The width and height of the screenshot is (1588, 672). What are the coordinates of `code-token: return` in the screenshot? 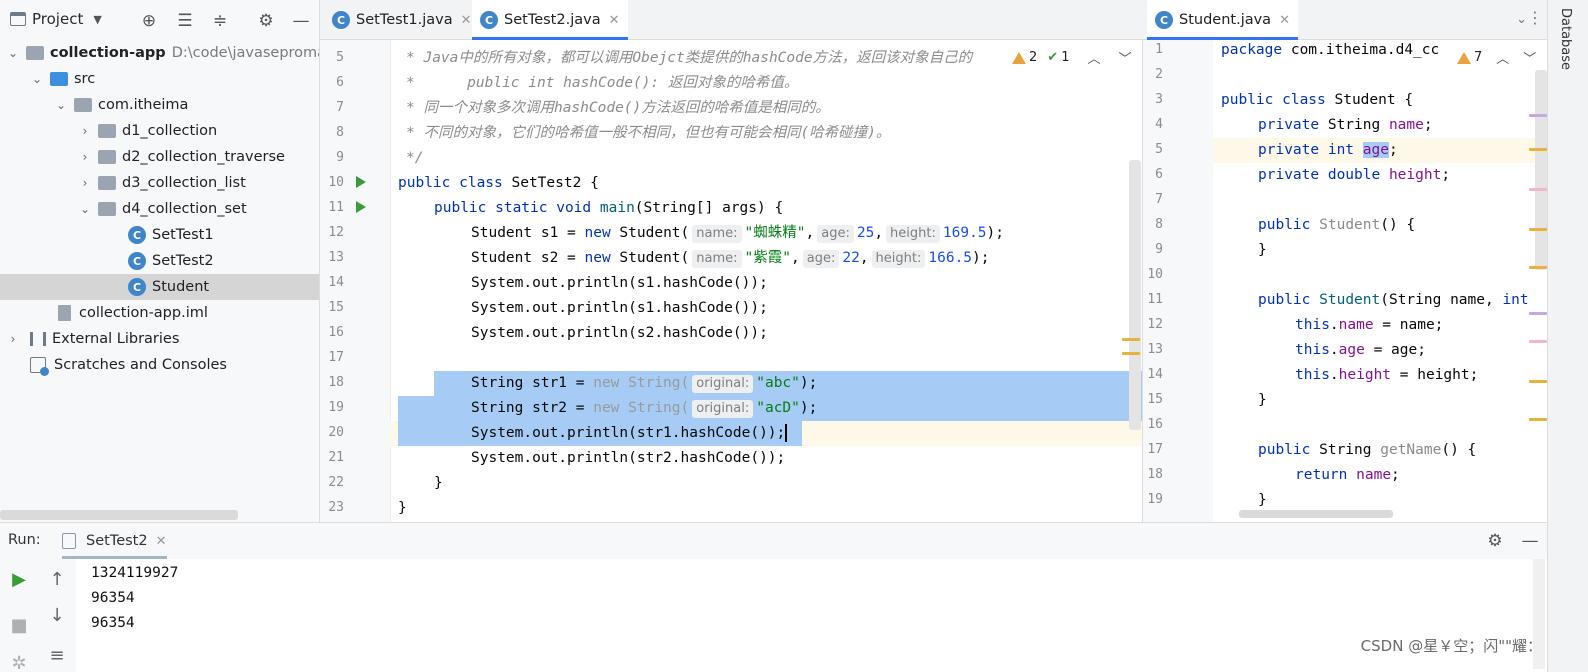 It's located at (1321, 475).